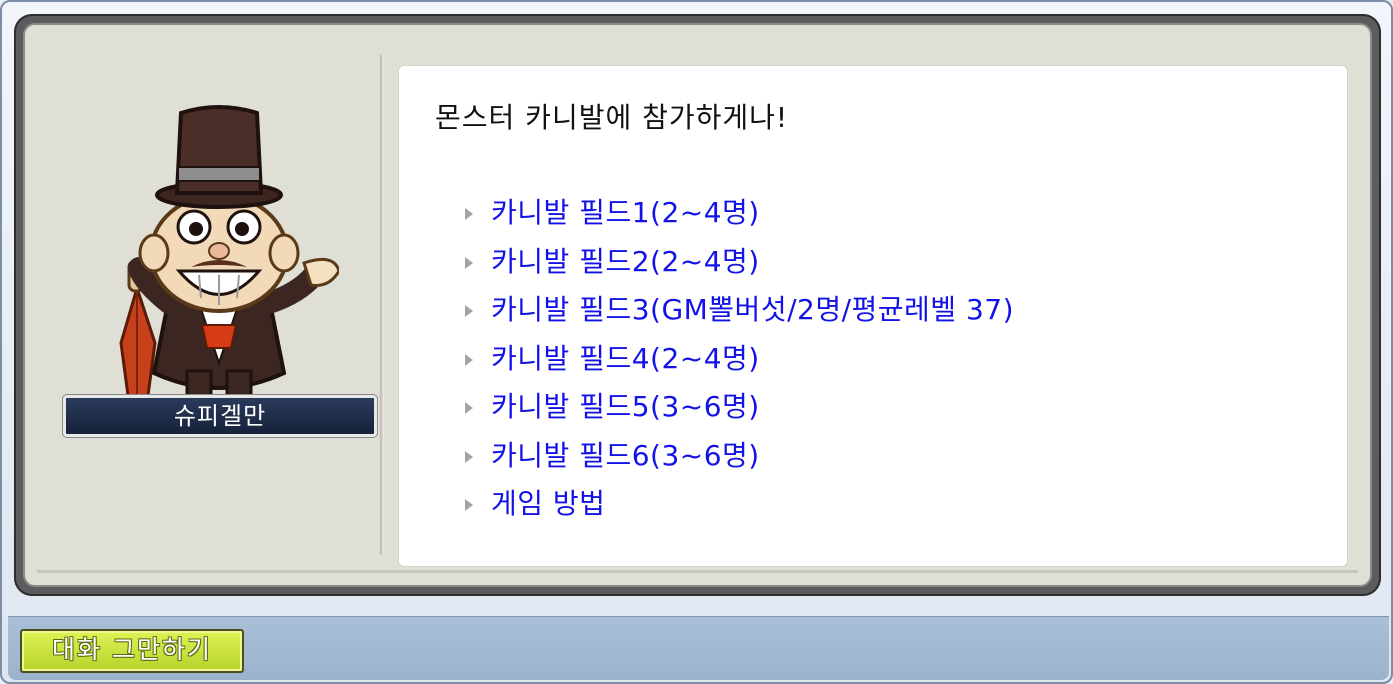 The height and width of the screenshot is (684, 1393). Describe the element at coordinates (219, 157) in the screenshot. I see `top-hat-icon` at that location.